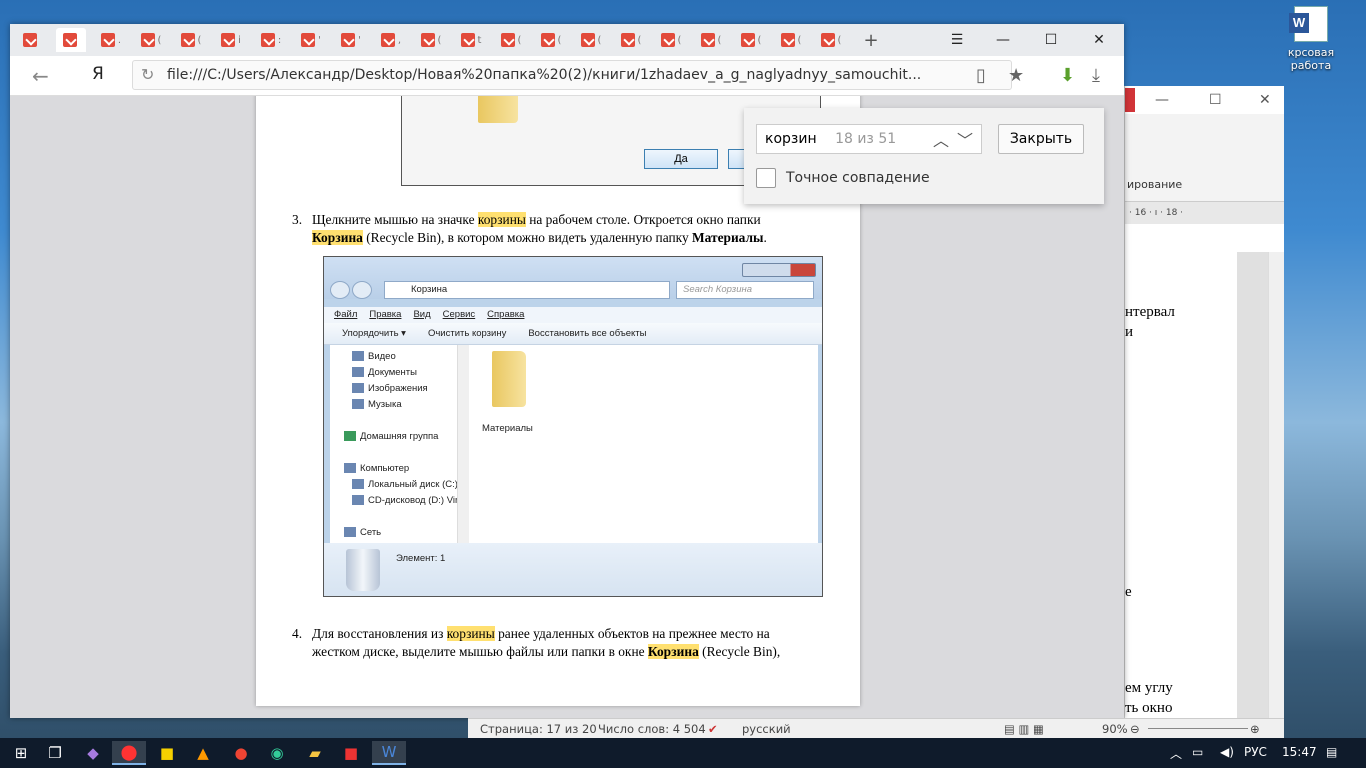 The width and height of the screenshot is (1366, 768). What do you see at coordinates (1115, 729) in the screenshot?
I see `zoom-level: 90%` at bounding box center [1115, 729].